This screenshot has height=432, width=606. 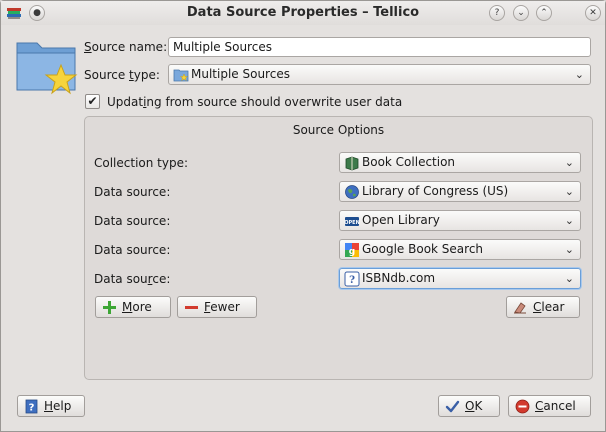 What do you see at coordinates (409, 162) in the screenshot?
I see `collection-type-value: Book Collection` at bounding box center [409, 162].